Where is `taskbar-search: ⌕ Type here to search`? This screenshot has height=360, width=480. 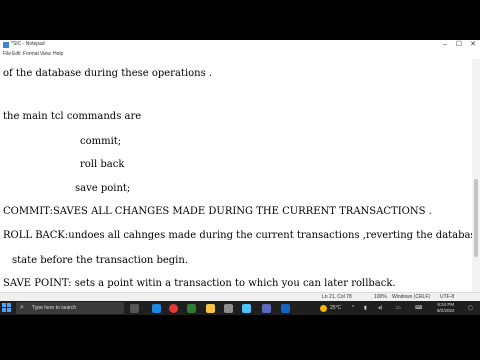
taskbar-search: ⌕ Type here to search is located at coordinates (70, 308).